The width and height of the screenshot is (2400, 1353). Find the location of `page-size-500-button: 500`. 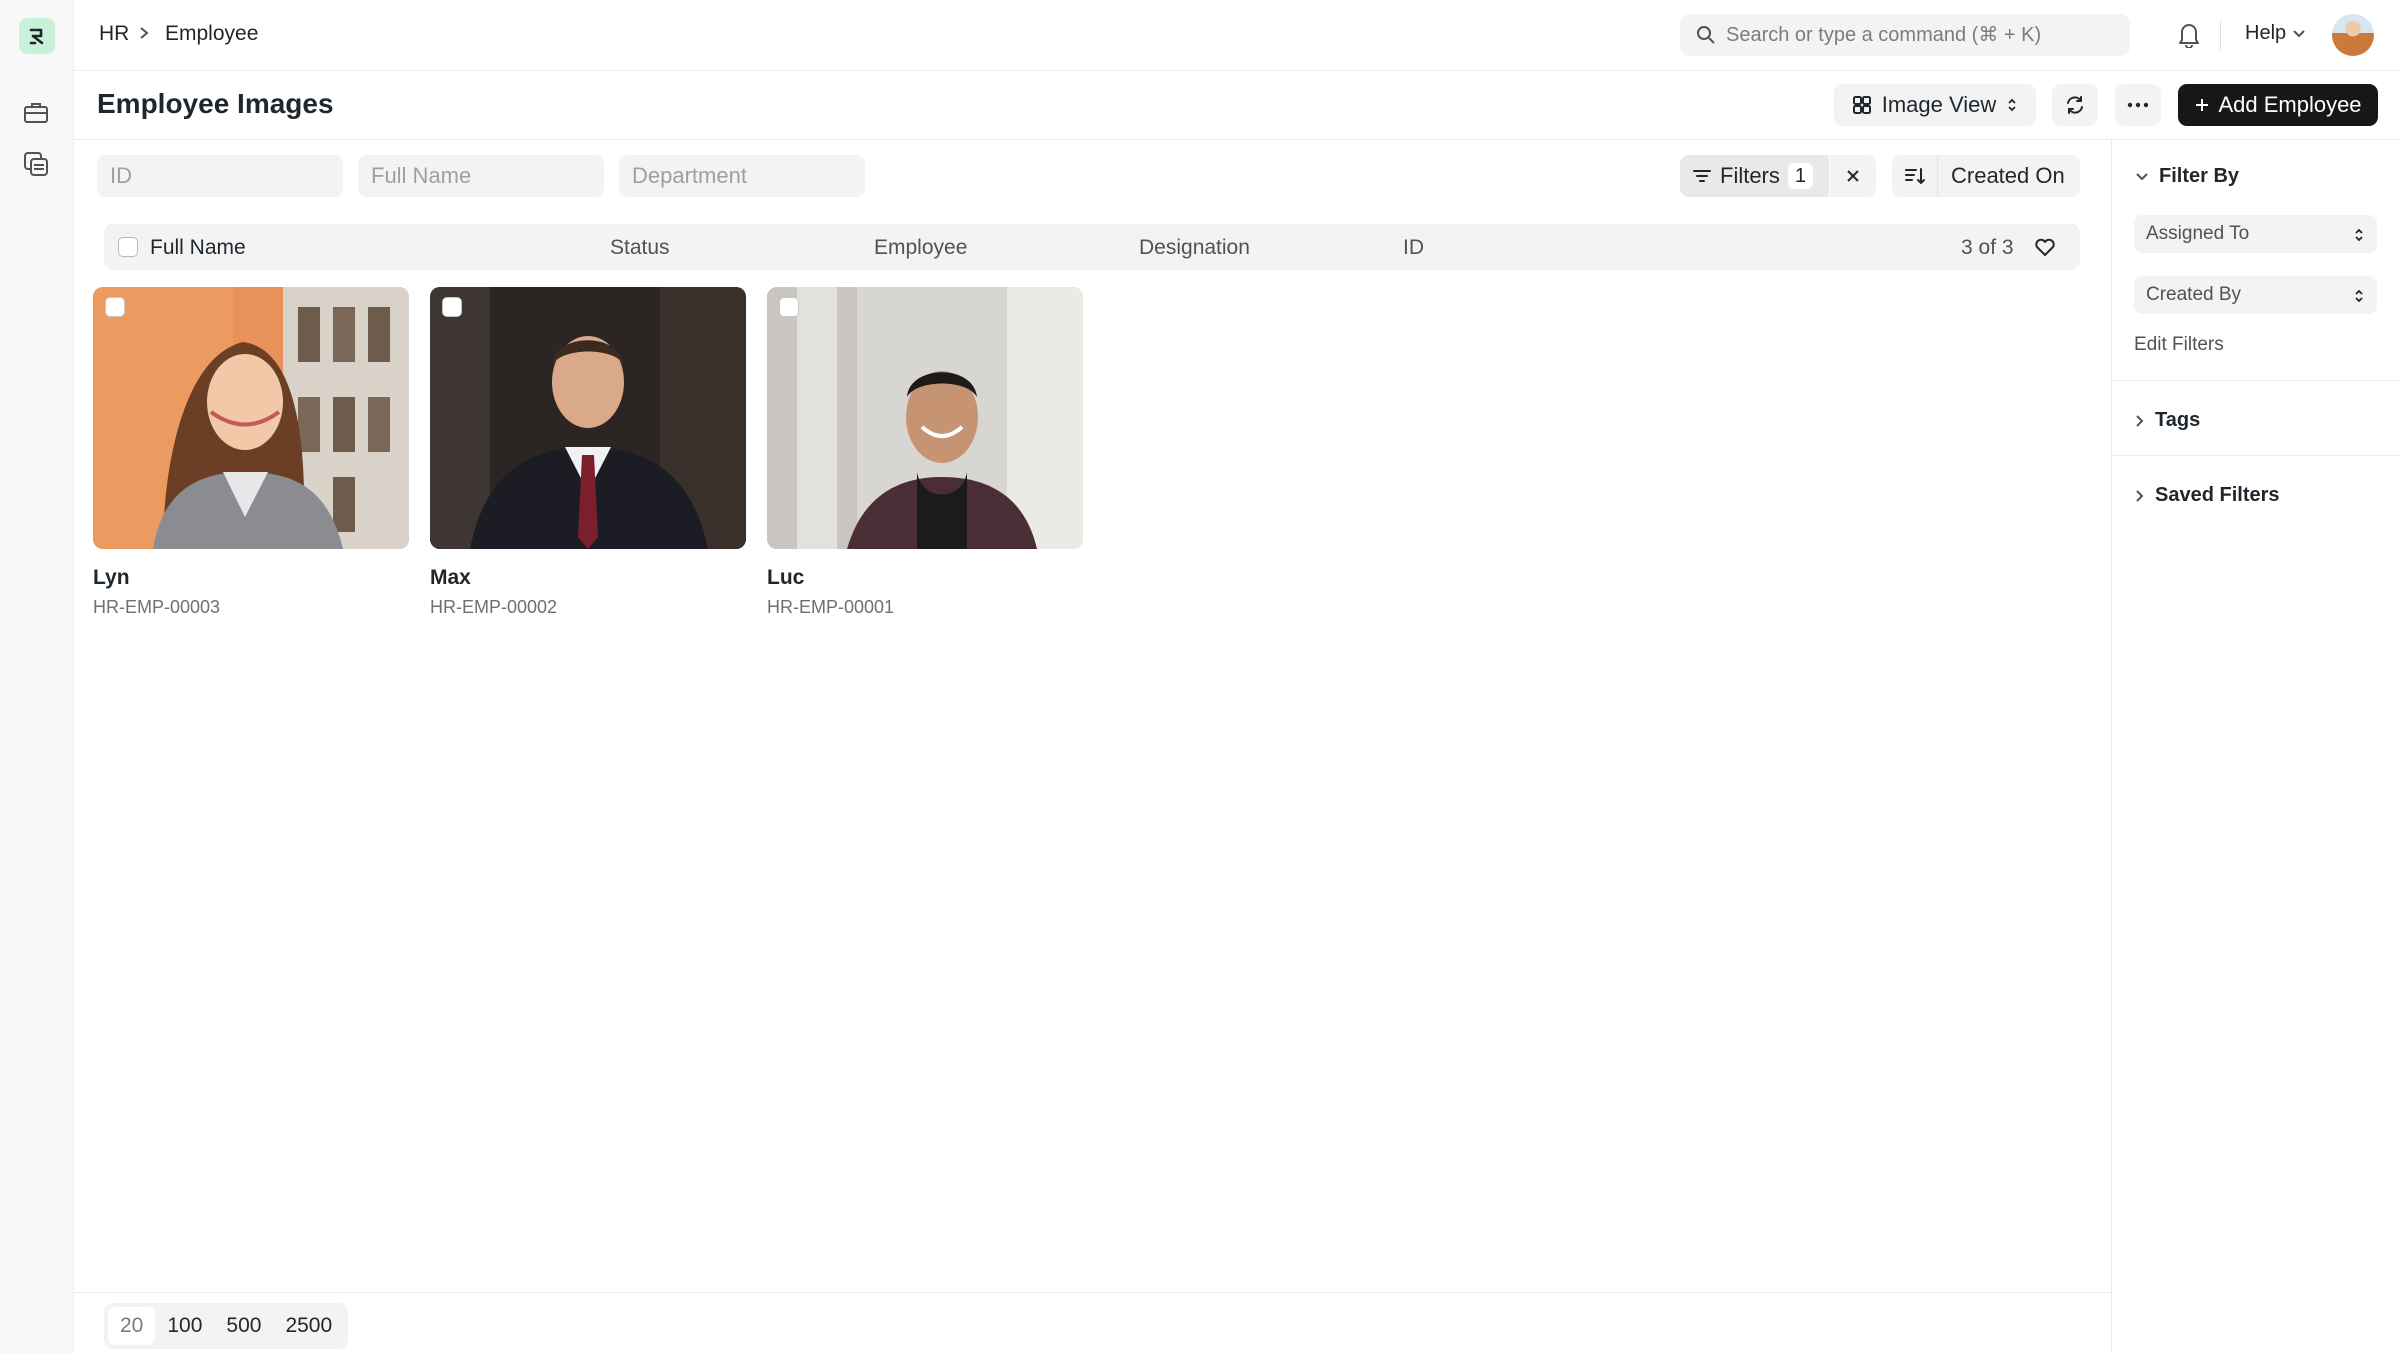

page-size-500-button: 500 is located at coordinates (243, 1326).